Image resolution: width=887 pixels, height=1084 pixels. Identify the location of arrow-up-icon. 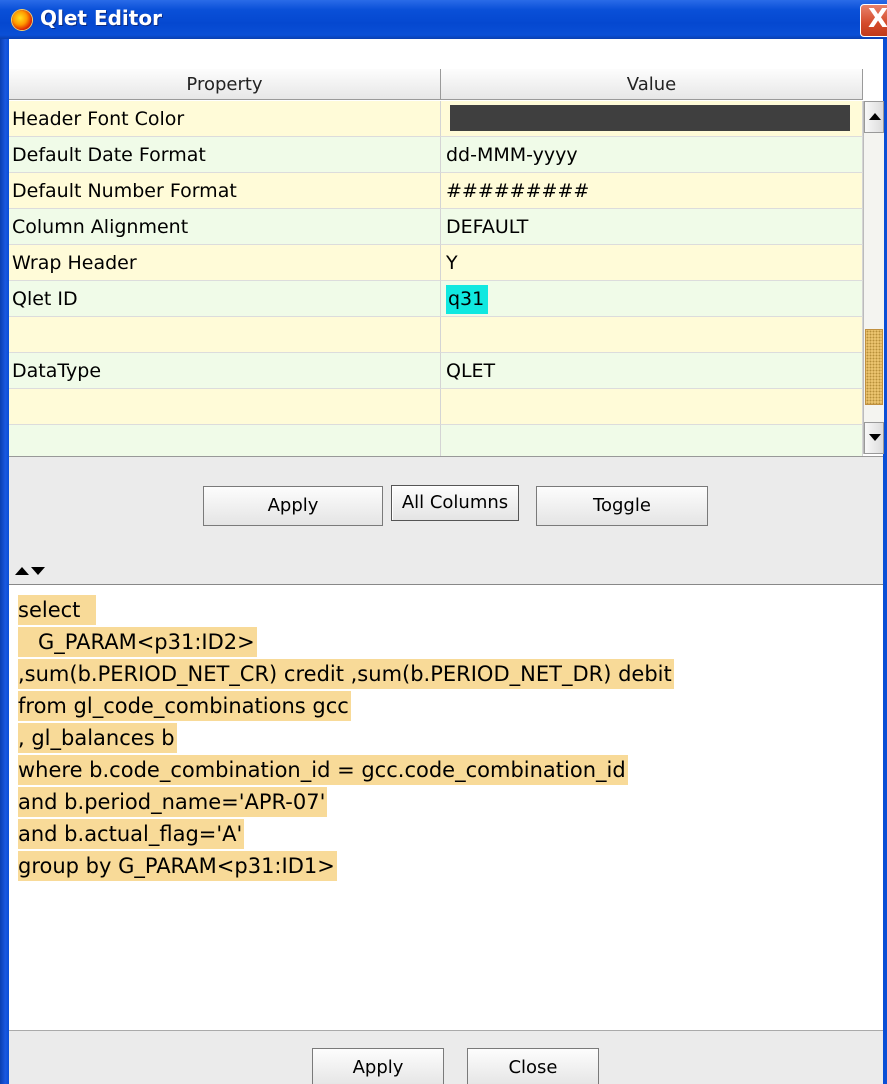
(875, 116).